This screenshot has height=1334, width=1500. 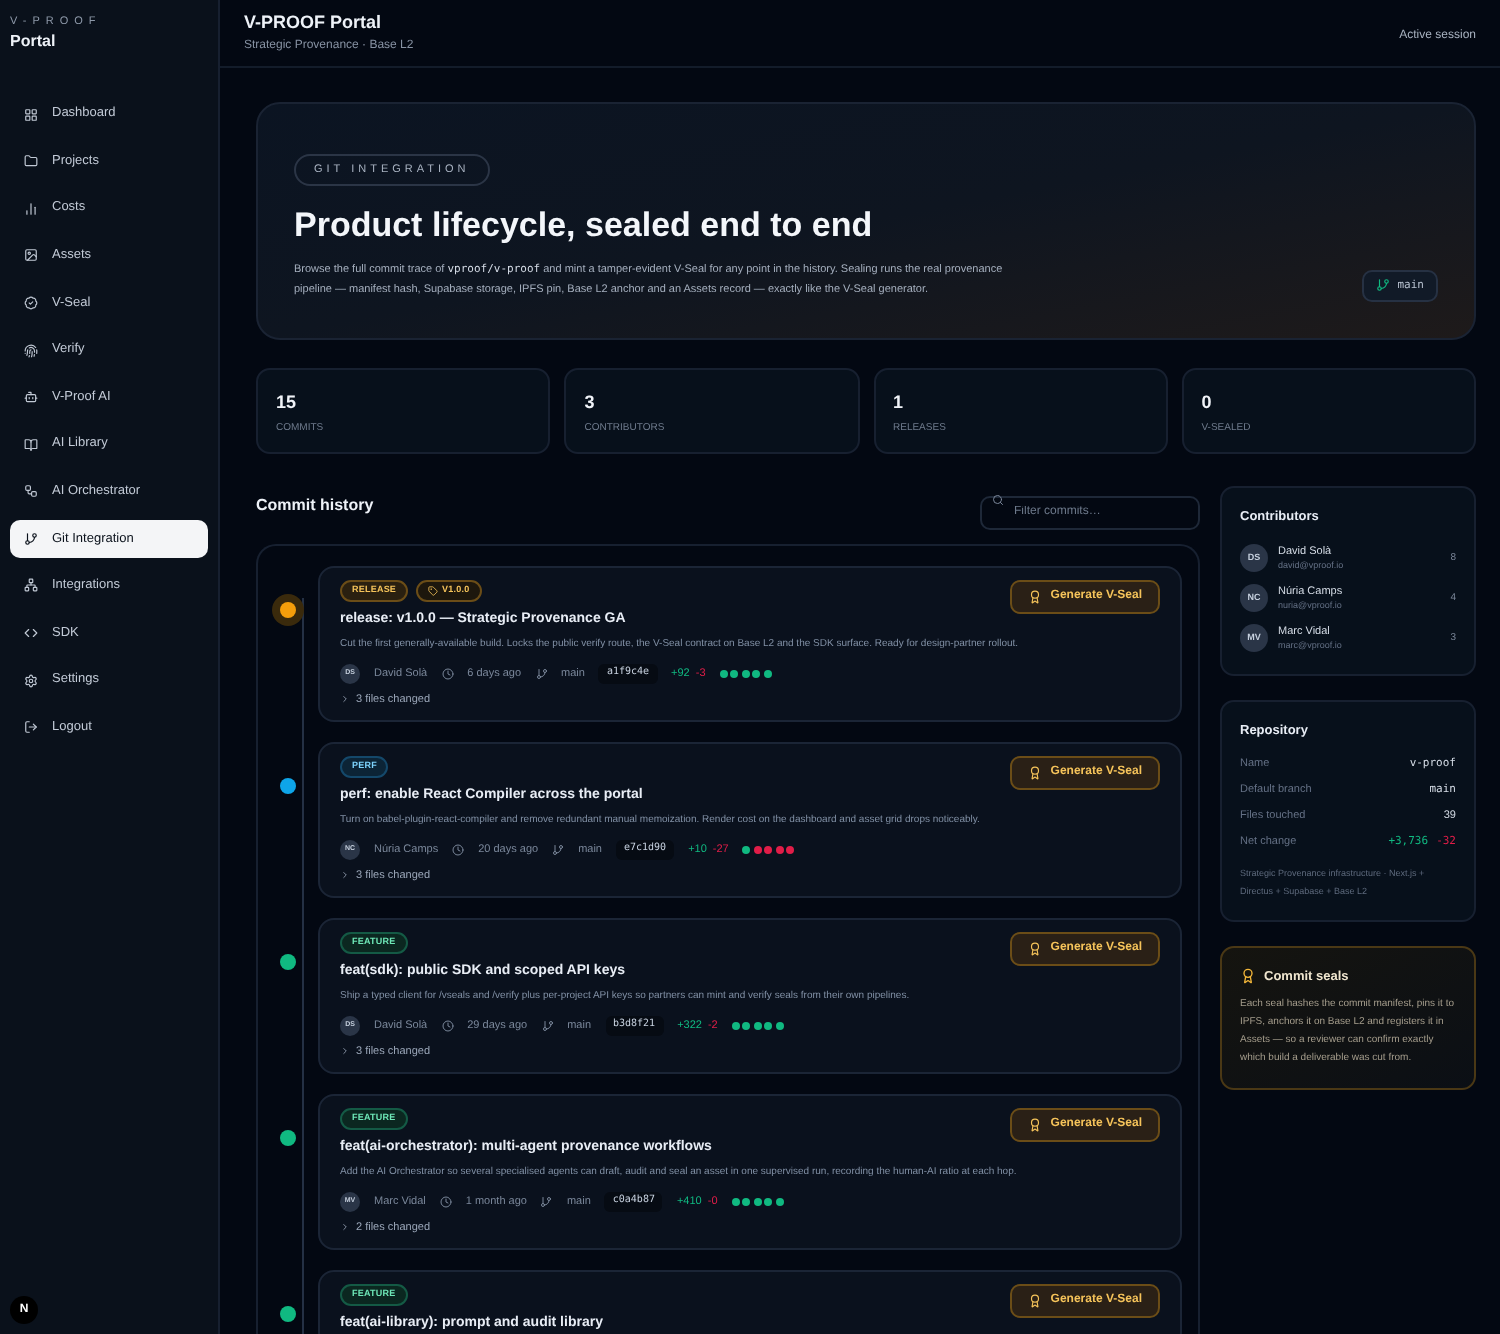 What do you see at coordinates (31, 633) in the screenshot?
I see `code-icon` at bounding box center [31, 633].